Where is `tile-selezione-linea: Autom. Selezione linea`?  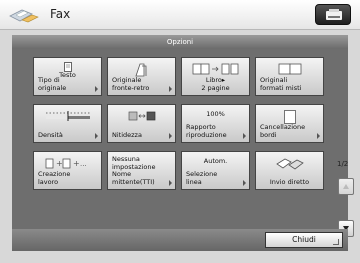
tile-selezione-linea: Autom. Selezione linea is located at coordinates (215, 170).